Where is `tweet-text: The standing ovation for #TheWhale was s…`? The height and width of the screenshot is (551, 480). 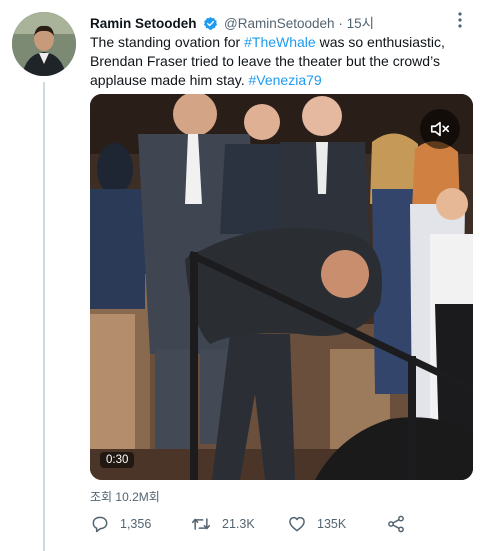
tweet-text: The standing ovation for #TheWhale was s… is located at coordinates (275, 61).